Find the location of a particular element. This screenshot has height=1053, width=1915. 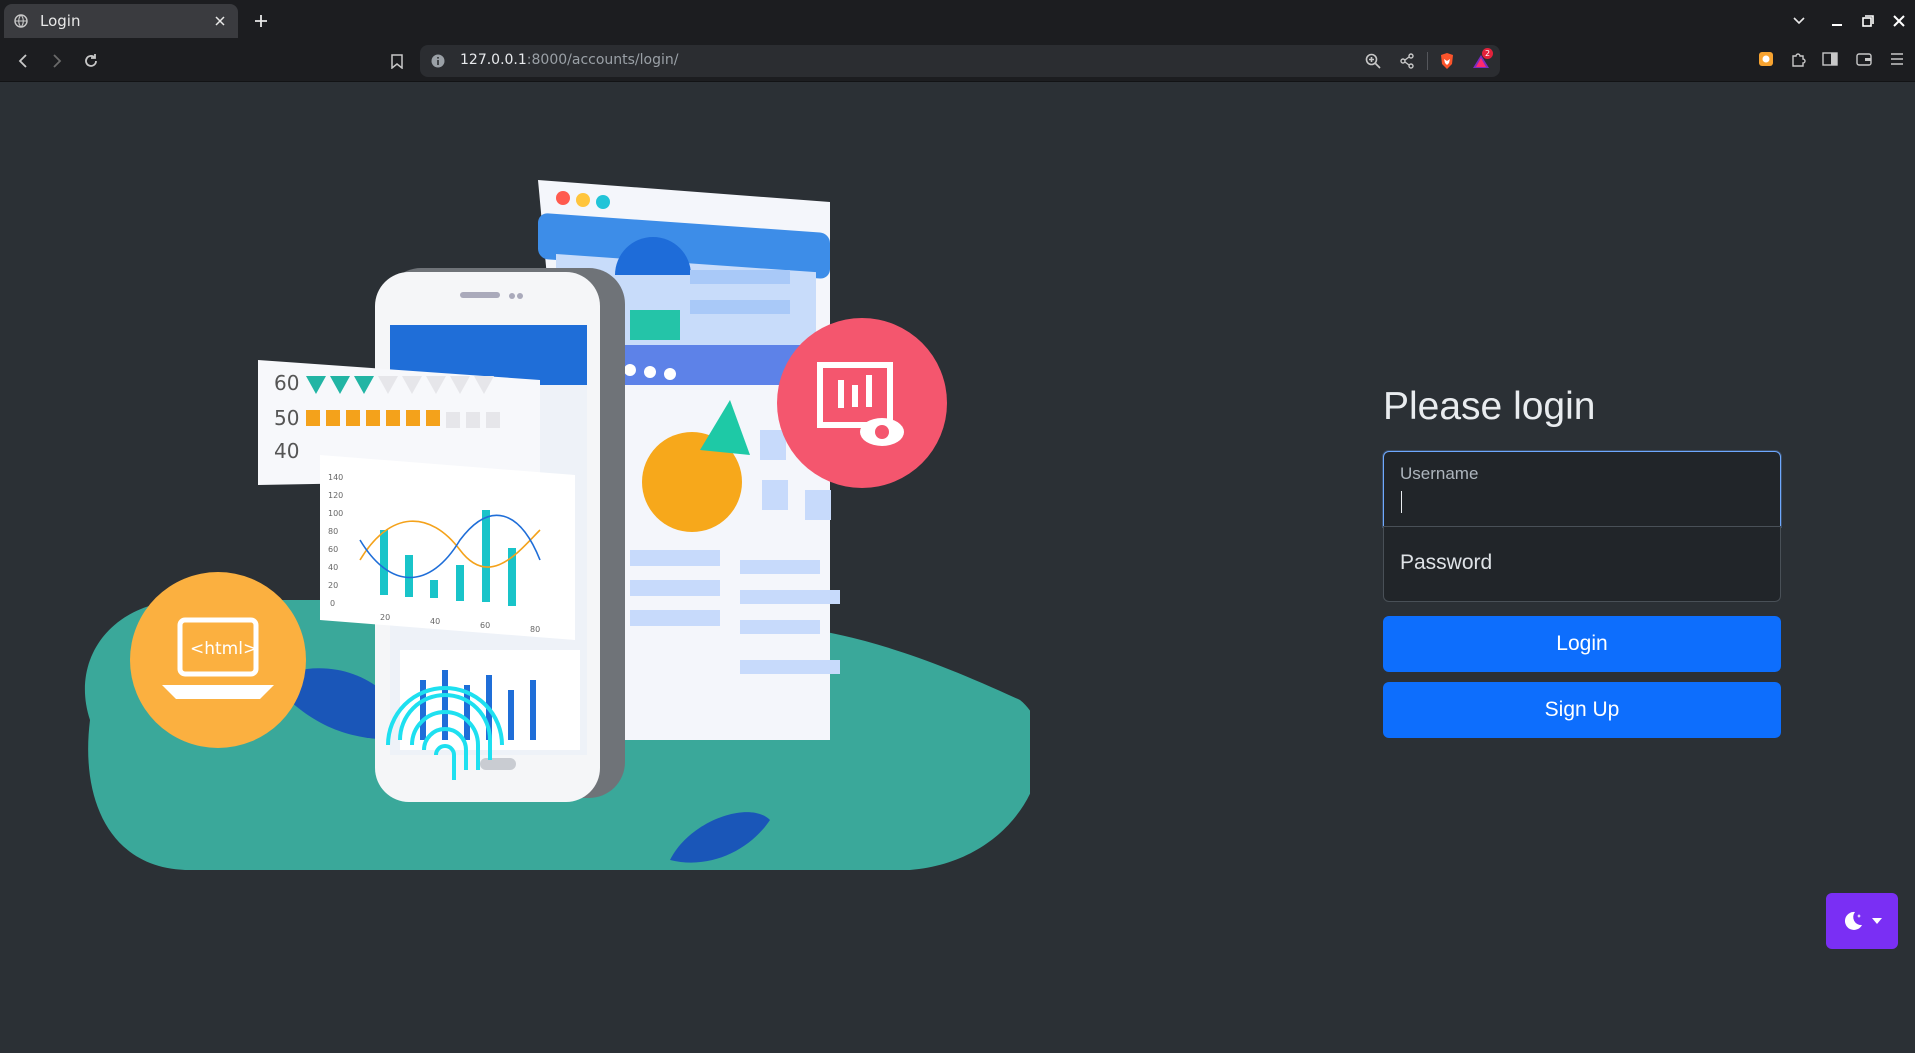

share-icon is located at coordinates (1407, 61).